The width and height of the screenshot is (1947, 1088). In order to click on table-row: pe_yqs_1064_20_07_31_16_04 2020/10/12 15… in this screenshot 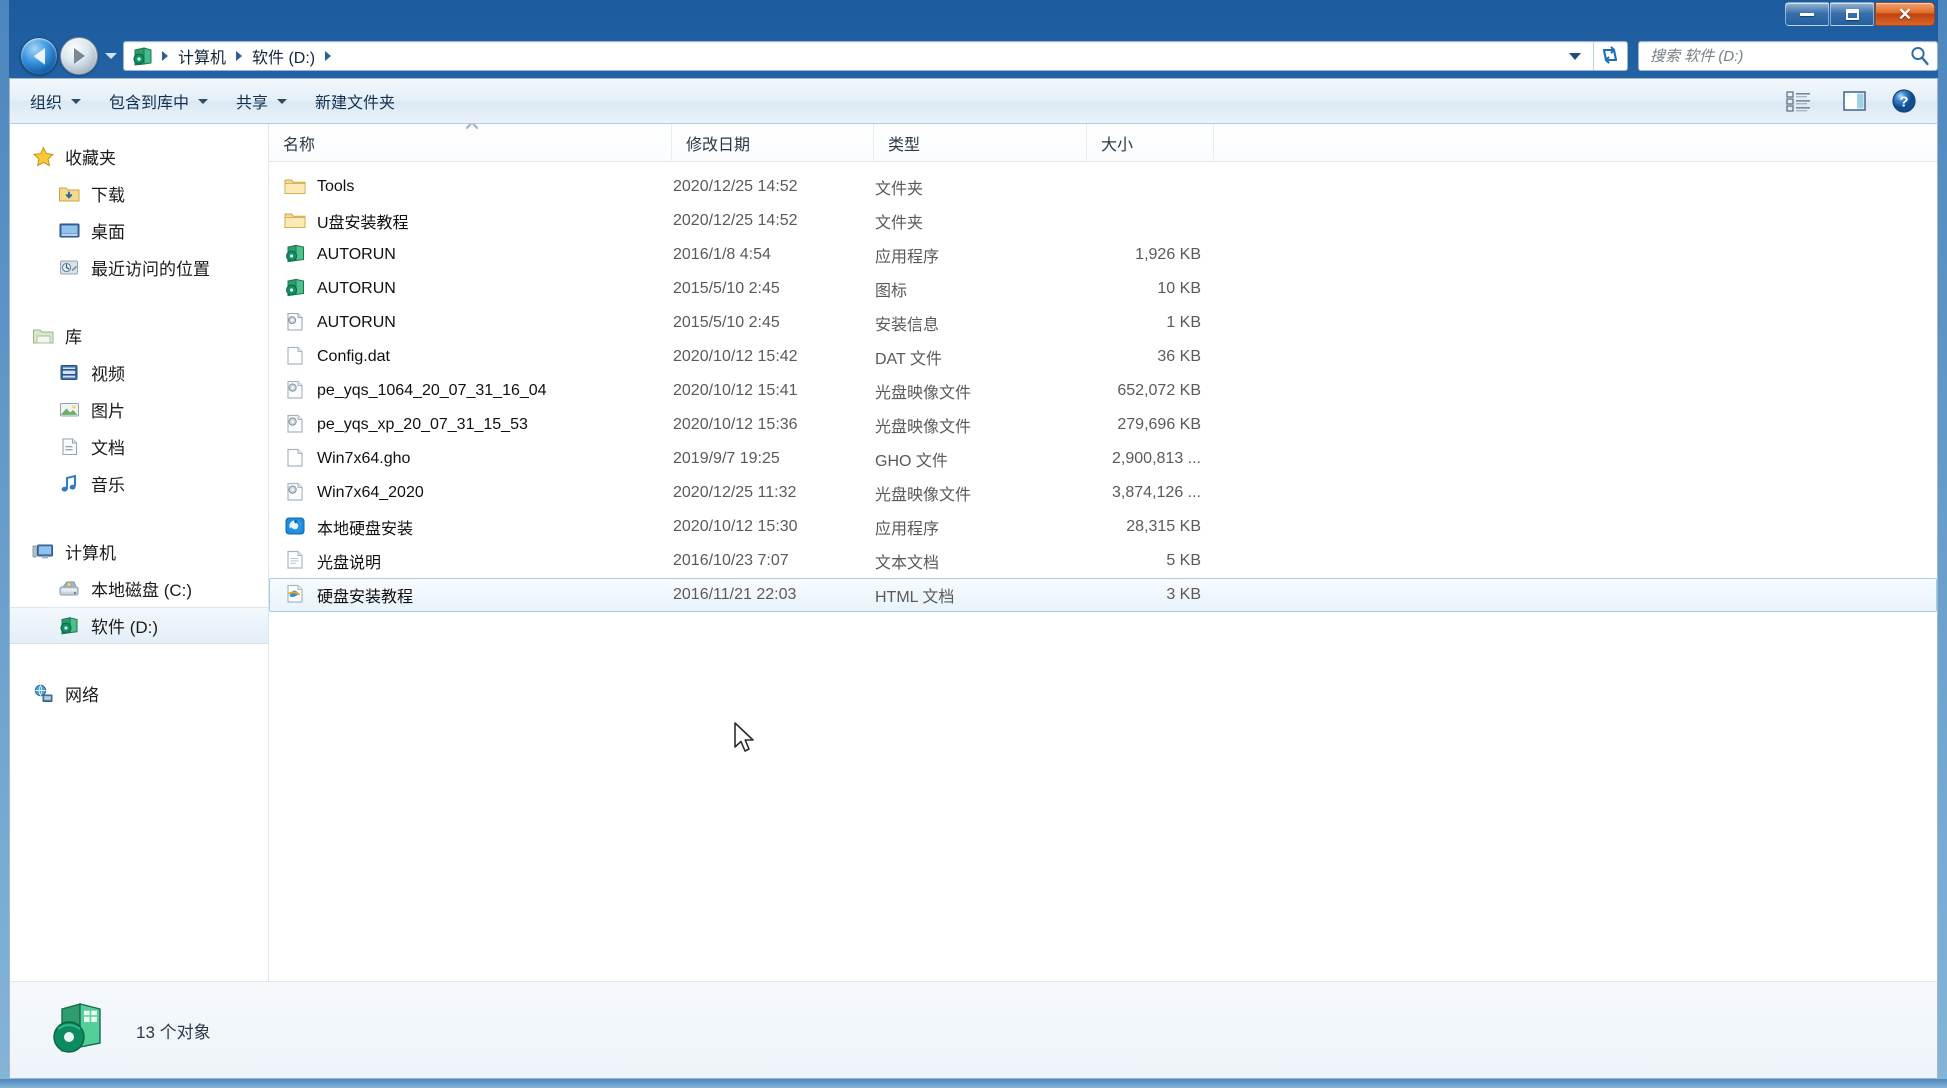, I will do `click(1103, 391)`.